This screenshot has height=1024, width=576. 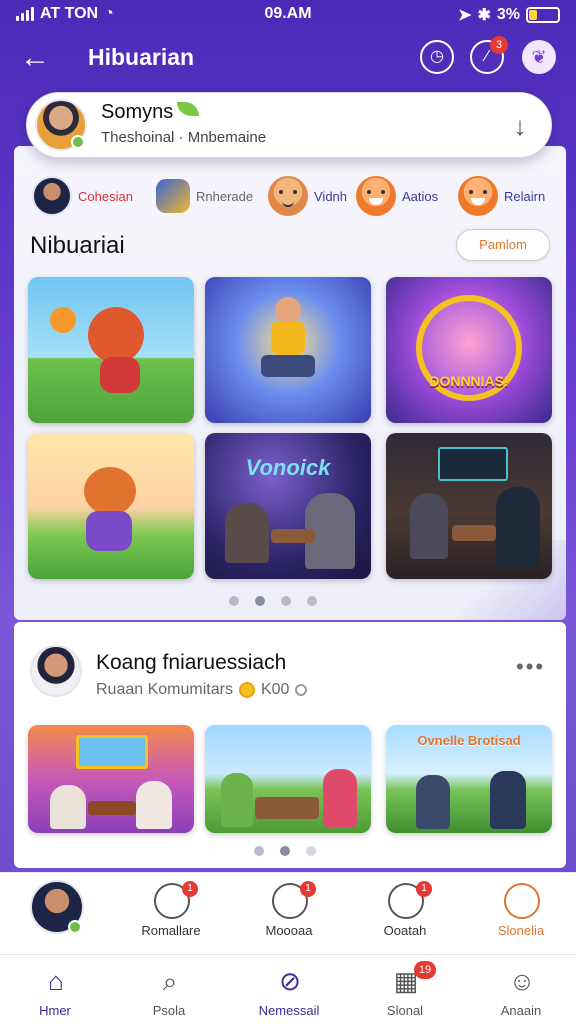 I want to click on nav-item-home: ⌂ Hmer, so click(x=55, y=989).